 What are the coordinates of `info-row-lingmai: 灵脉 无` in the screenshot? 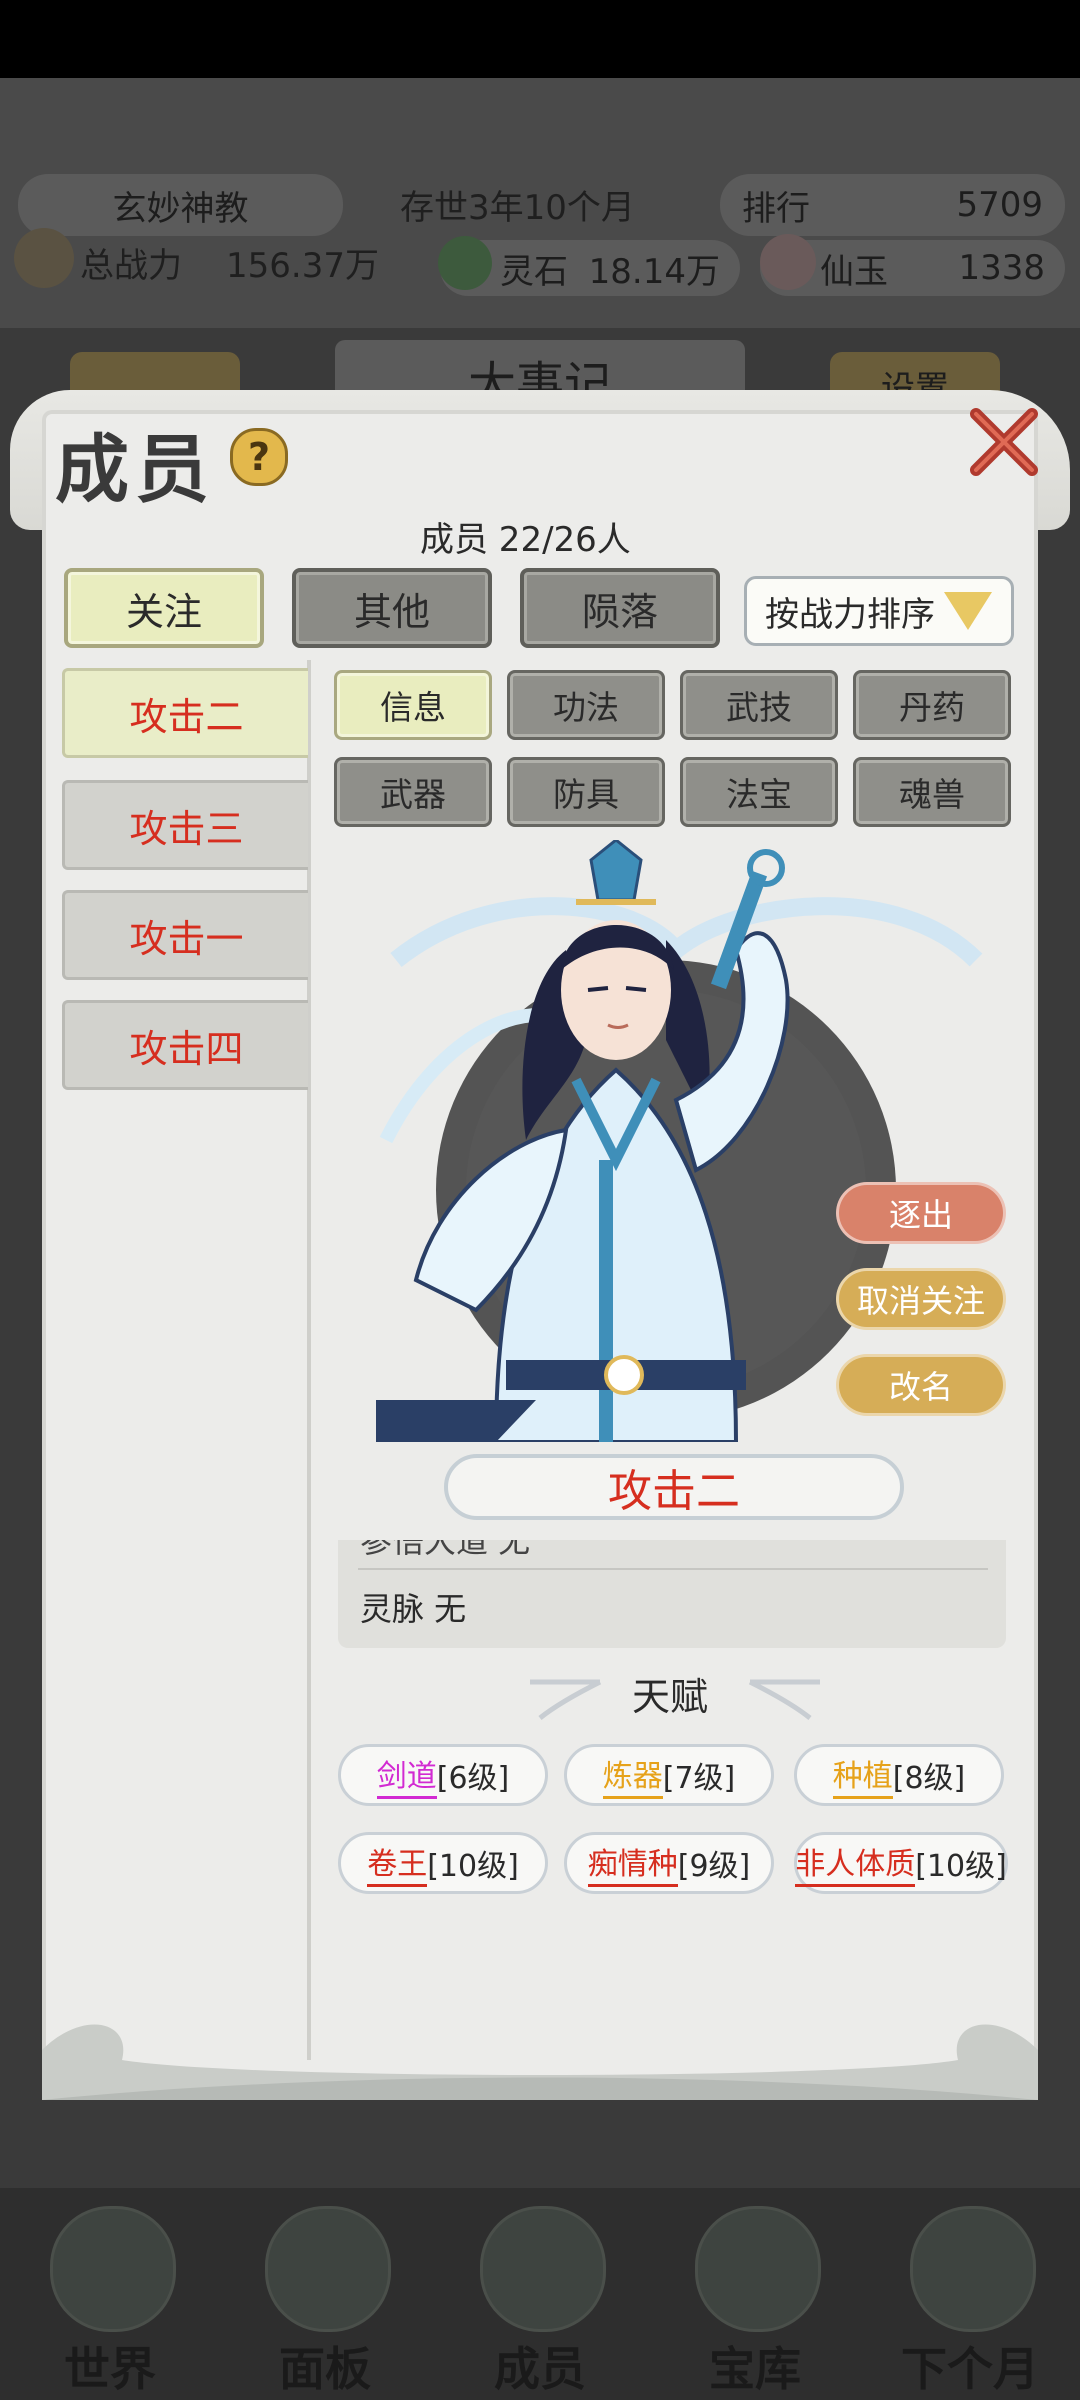 It's located at (413, 1609).